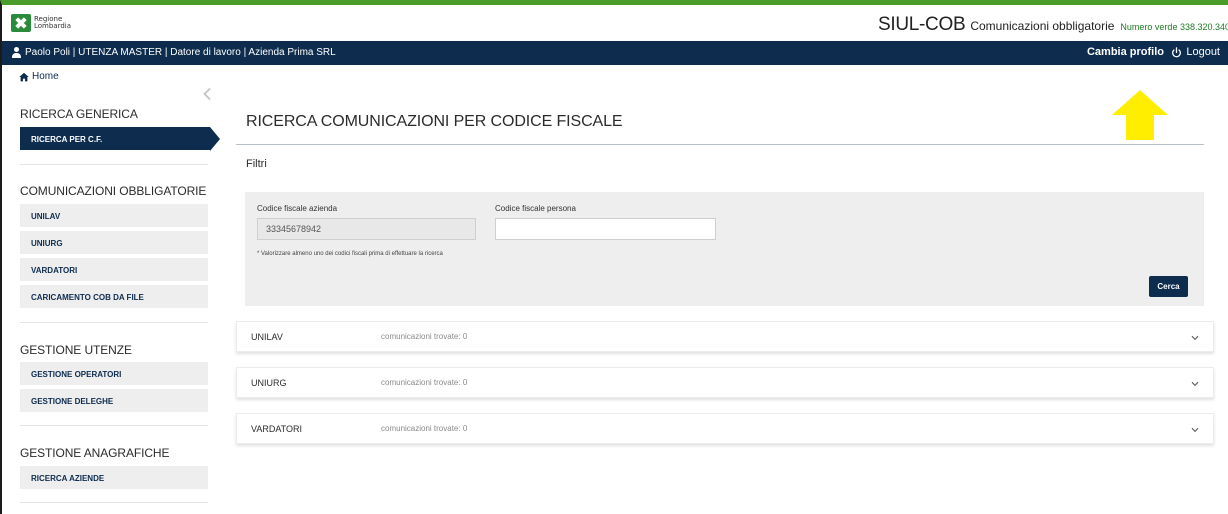 The width and height of the screenshot is (1228, 514). I want to click on annotation-arrow-up-icon, so click(1140, 115).